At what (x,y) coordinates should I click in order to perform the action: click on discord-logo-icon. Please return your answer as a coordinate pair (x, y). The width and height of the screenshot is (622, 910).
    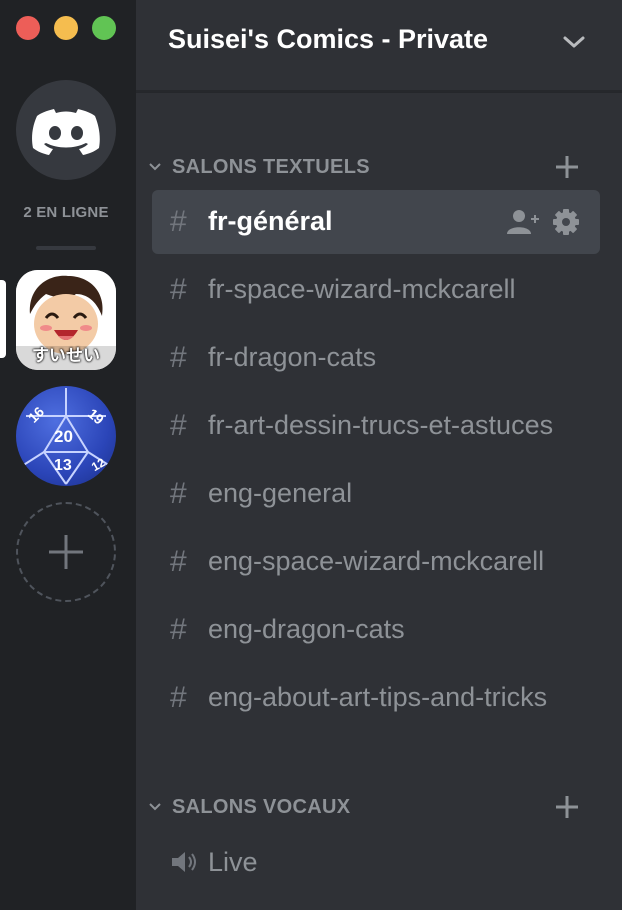
    Looking at the image, I should click on (66, 132).